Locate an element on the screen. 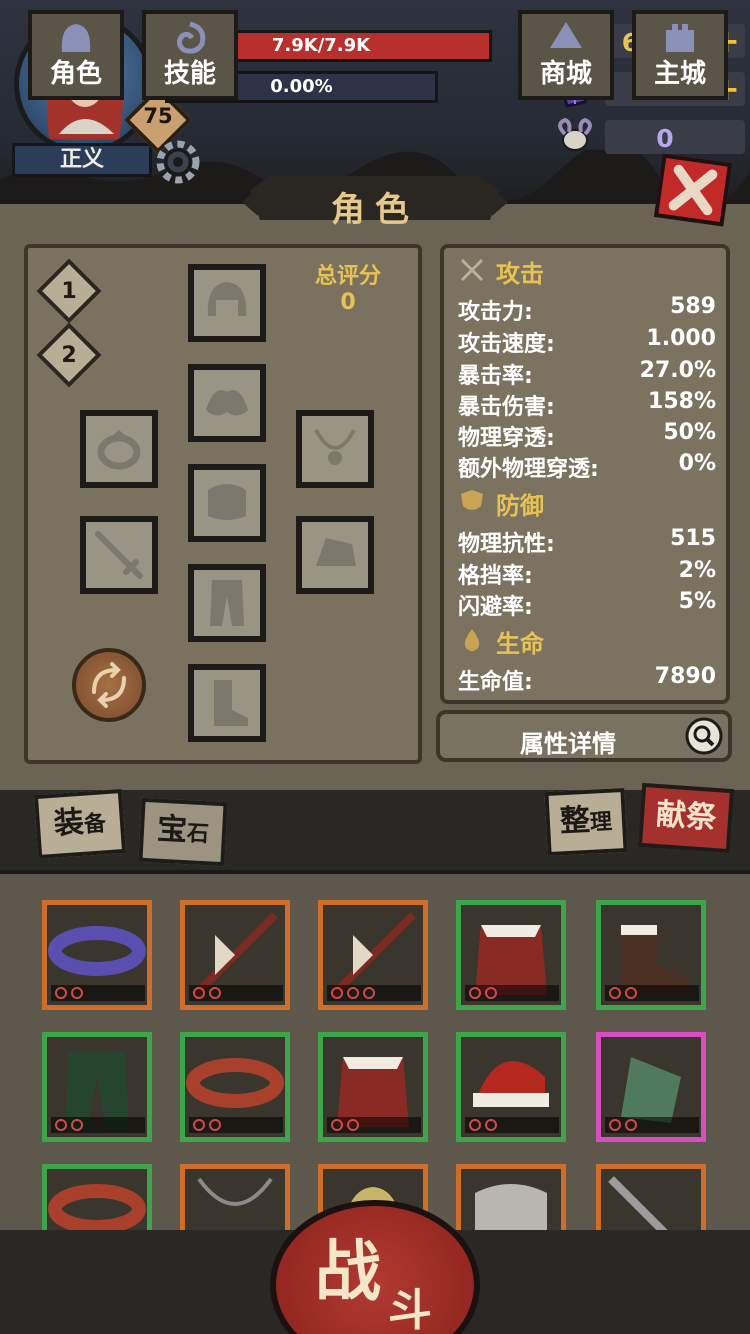  player-name: 正义 is located at coordinates (82, 160).